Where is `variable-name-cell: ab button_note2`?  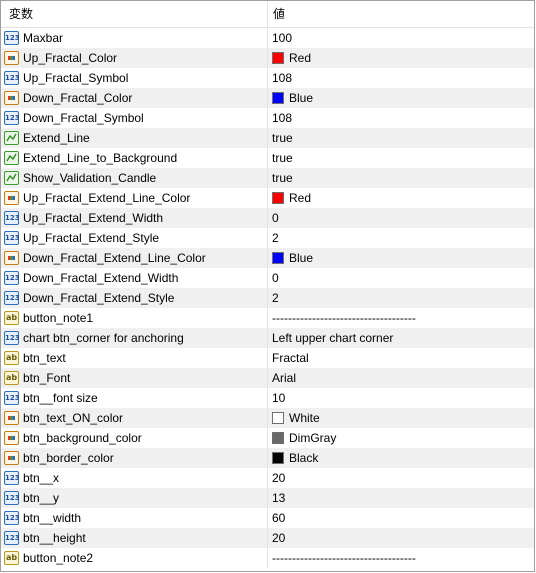
variable-name-cell: ab button_note2 is located at coordinates (134, 558).